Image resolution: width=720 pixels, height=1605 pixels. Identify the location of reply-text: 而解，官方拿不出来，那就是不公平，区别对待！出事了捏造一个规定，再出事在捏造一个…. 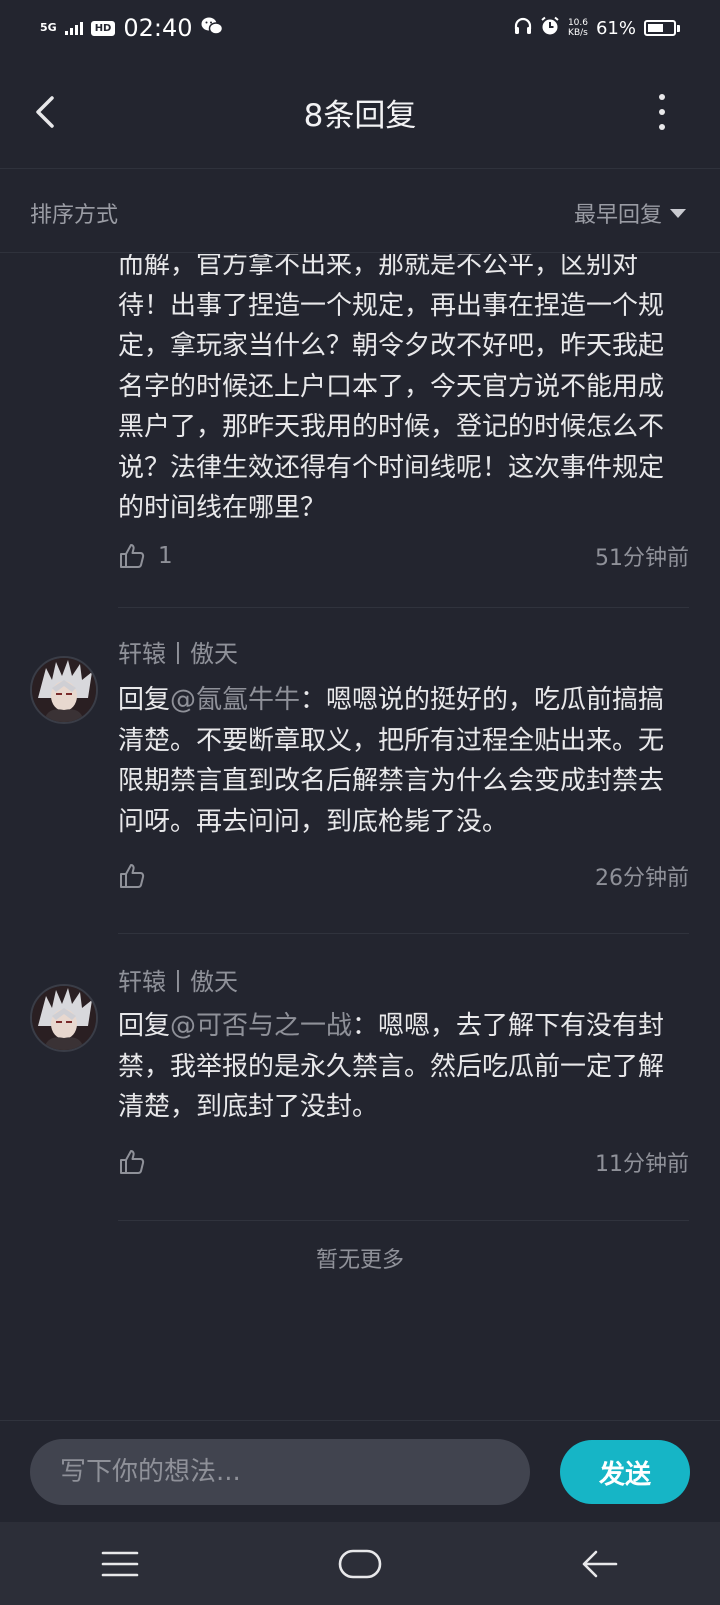
(391, 388).